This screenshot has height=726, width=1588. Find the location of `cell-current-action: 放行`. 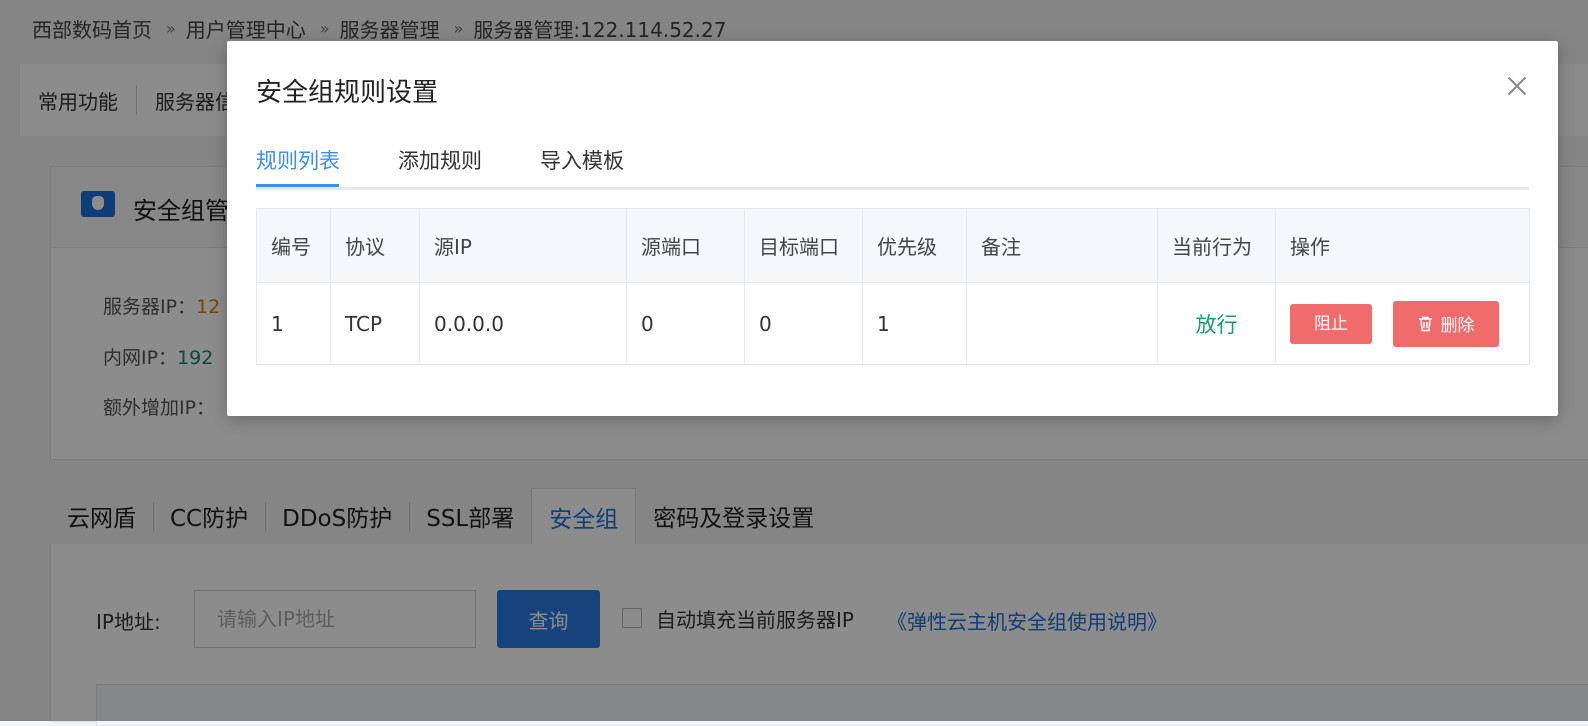

cell-current-action: 放行 is located at coordinates (1216, 323).